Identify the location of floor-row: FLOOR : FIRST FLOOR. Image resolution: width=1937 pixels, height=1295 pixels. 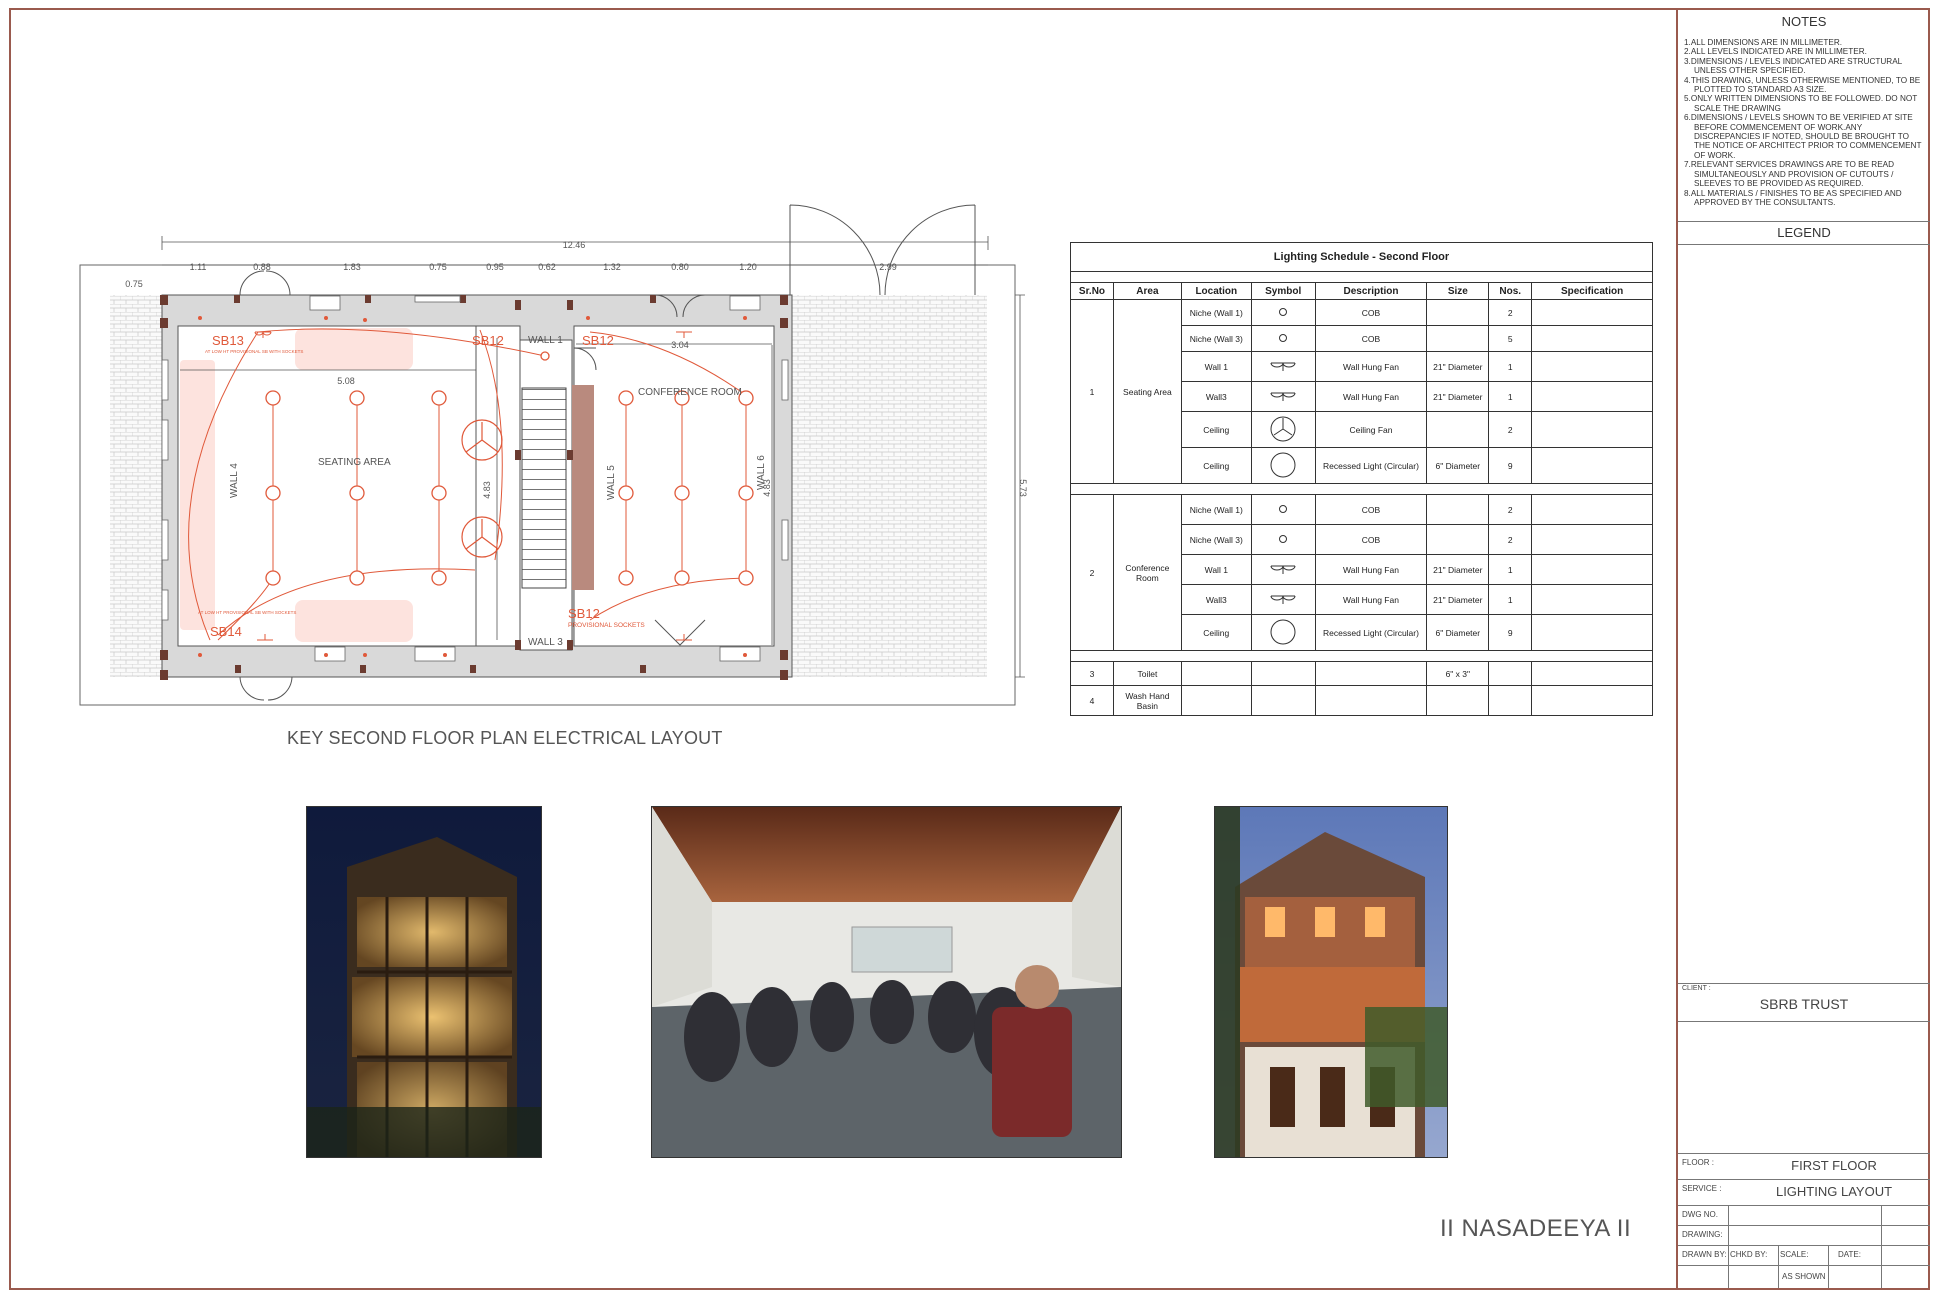
(1804, 1165).